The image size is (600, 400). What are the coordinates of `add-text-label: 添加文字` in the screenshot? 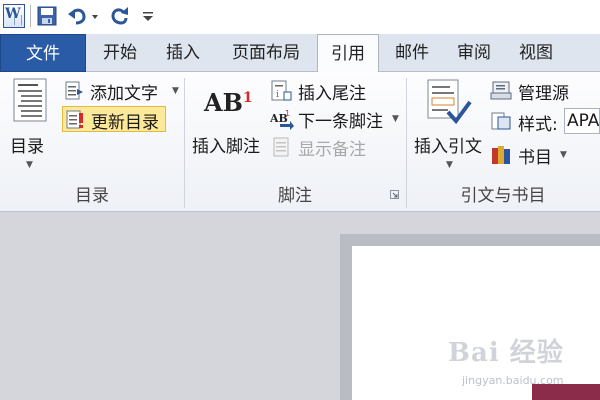 It's located at (124, 94).